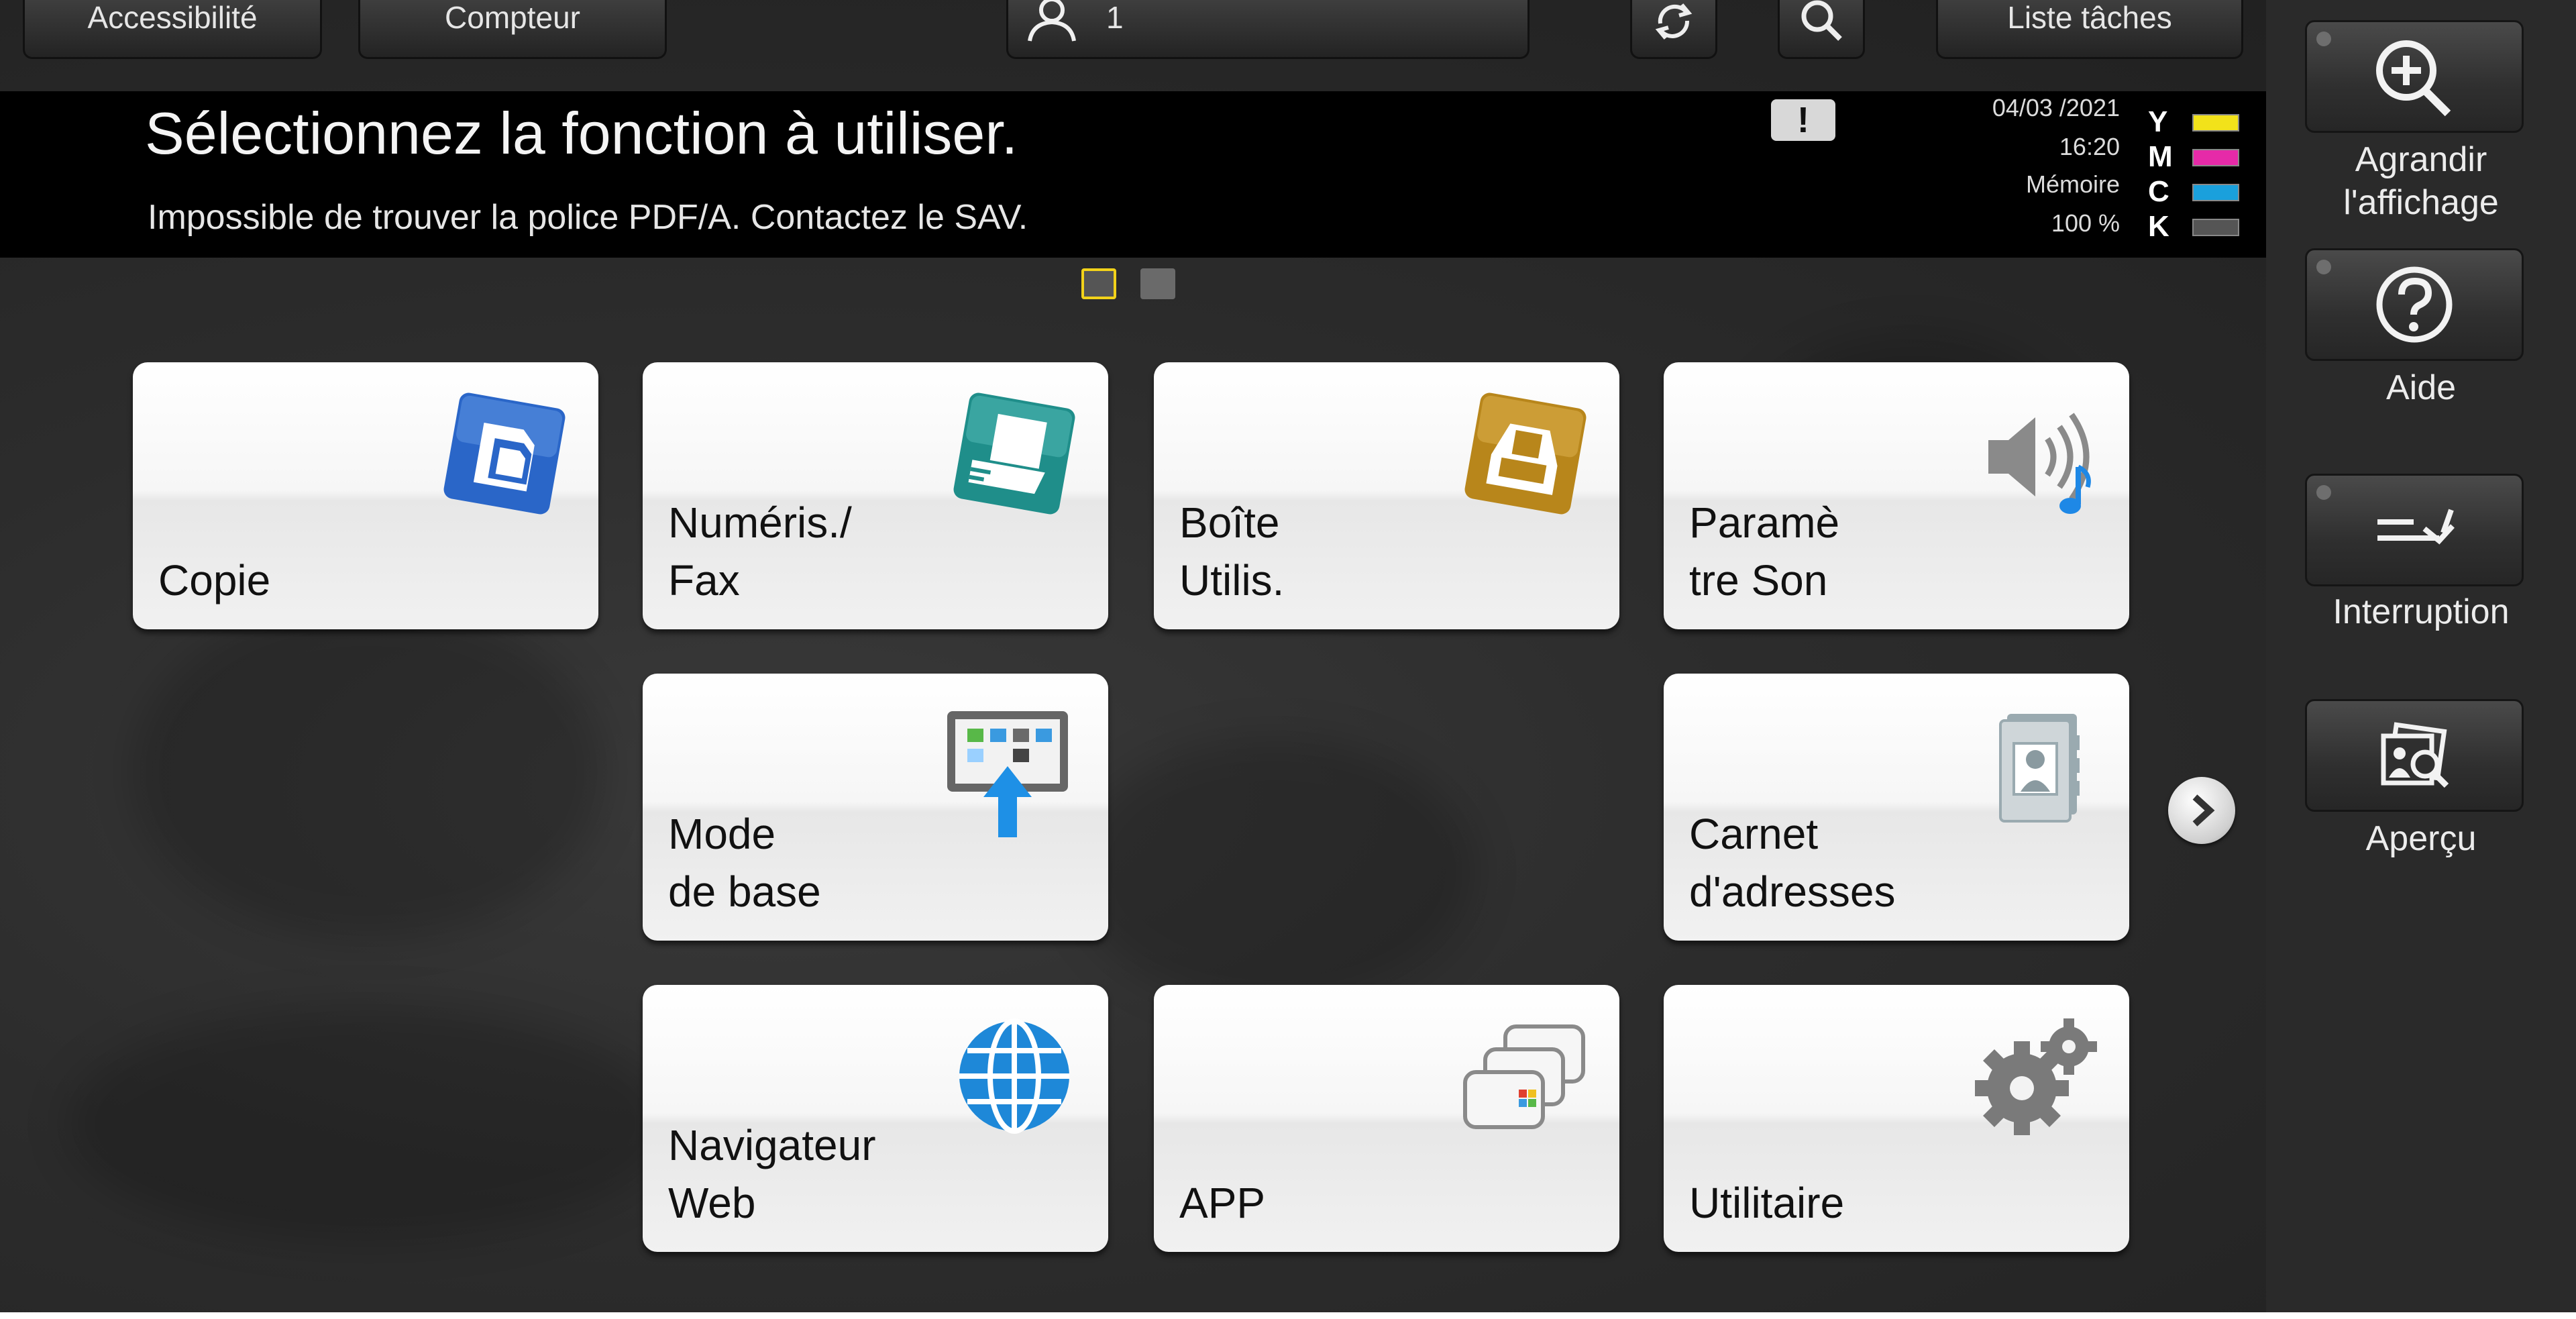 The height and width of the screenshot is (1319, 2576). I want to click on counter-button: Compteur, so click(512, 29).